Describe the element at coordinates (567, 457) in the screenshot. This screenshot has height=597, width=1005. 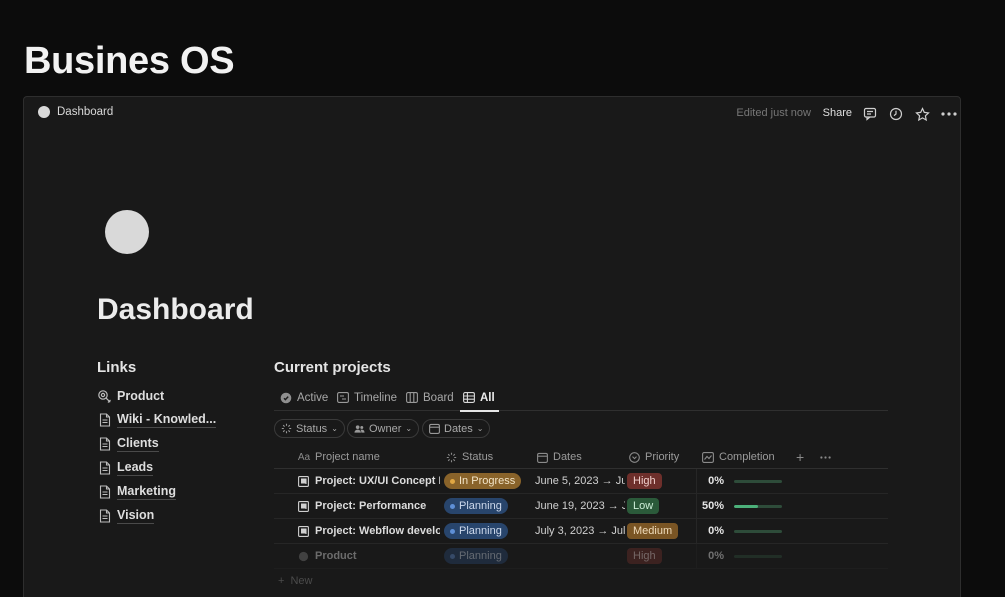
I see `column-label: Dates` at that location.